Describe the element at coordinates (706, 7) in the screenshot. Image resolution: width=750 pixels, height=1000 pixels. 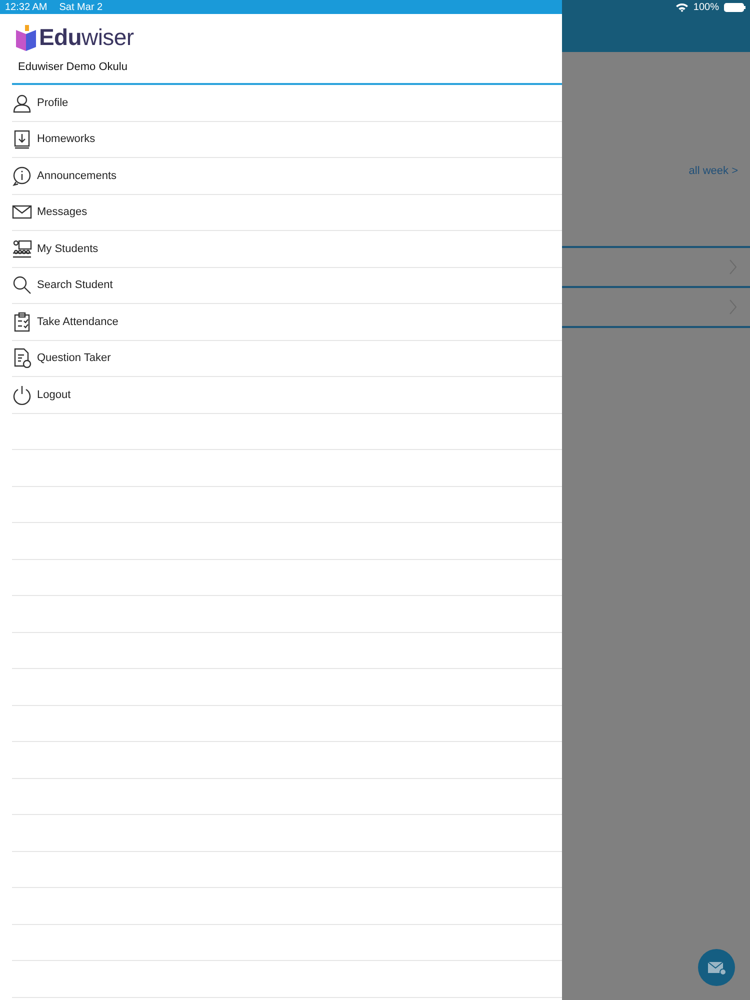
I see `battery-percent: 100%` at that location.